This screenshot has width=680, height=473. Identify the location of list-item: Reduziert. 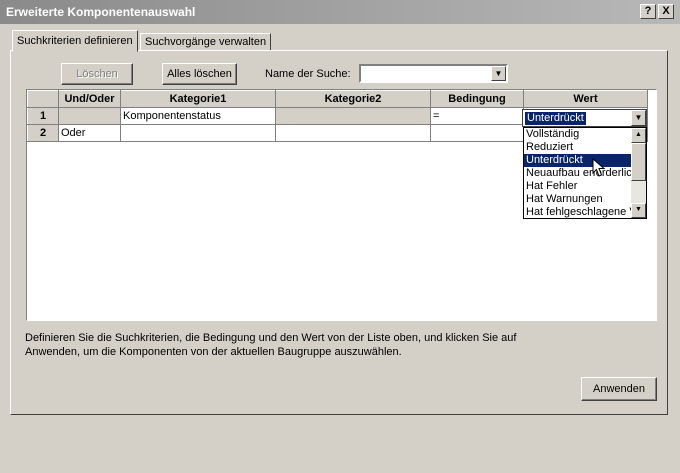
(585, 147).